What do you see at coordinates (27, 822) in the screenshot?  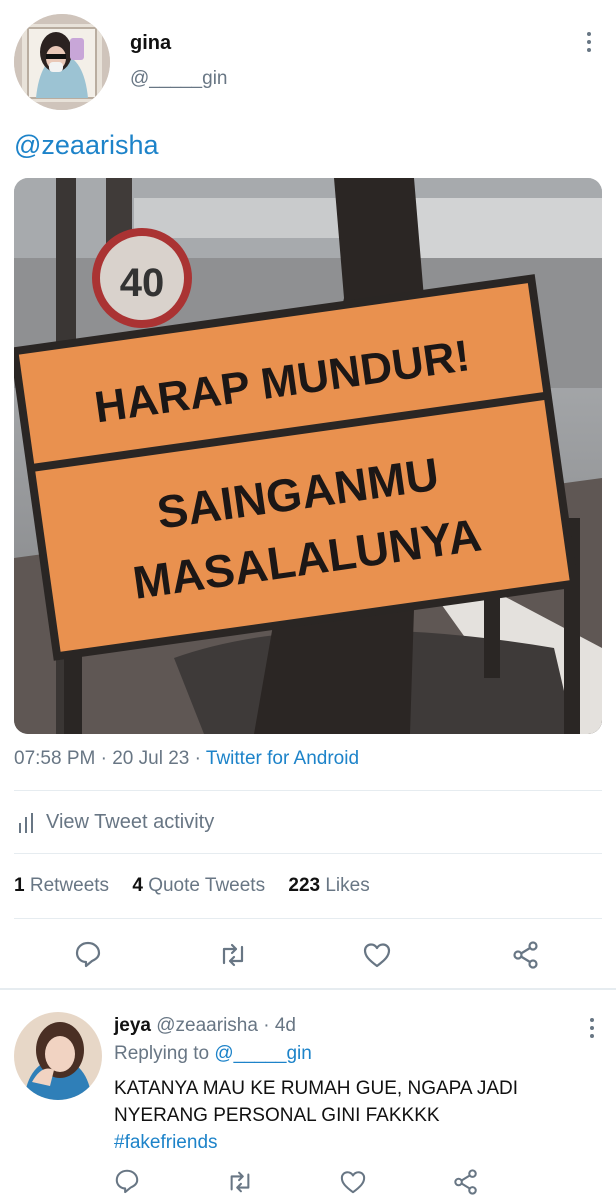 I see `activity-icon` at bounding box center [27, 822].